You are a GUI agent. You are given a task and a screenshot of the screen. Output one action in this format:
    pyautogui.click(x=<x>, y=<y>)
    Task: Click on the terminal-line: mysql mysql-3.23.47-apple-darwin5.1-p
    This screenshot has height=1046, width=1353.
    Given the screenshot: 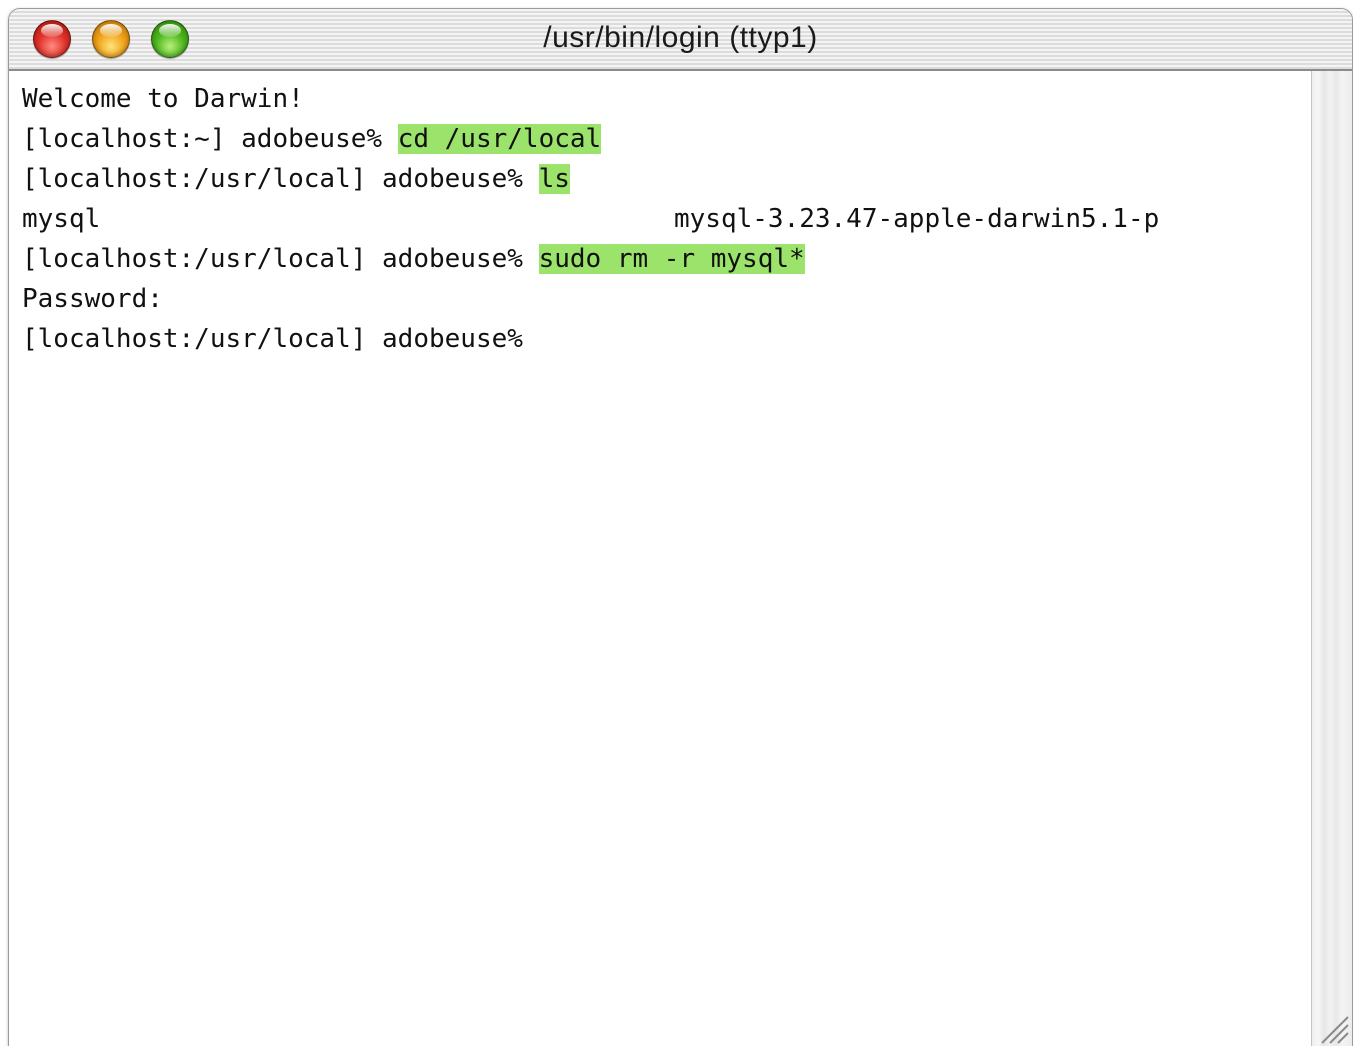 What is the action you would take?
    pyautogui.click(x=622, y=219)
    